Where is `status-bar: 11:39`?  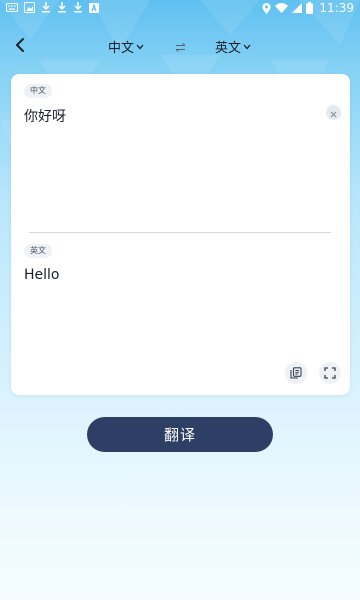
status-bar: 11:39 is located at coordinates (180, 9).